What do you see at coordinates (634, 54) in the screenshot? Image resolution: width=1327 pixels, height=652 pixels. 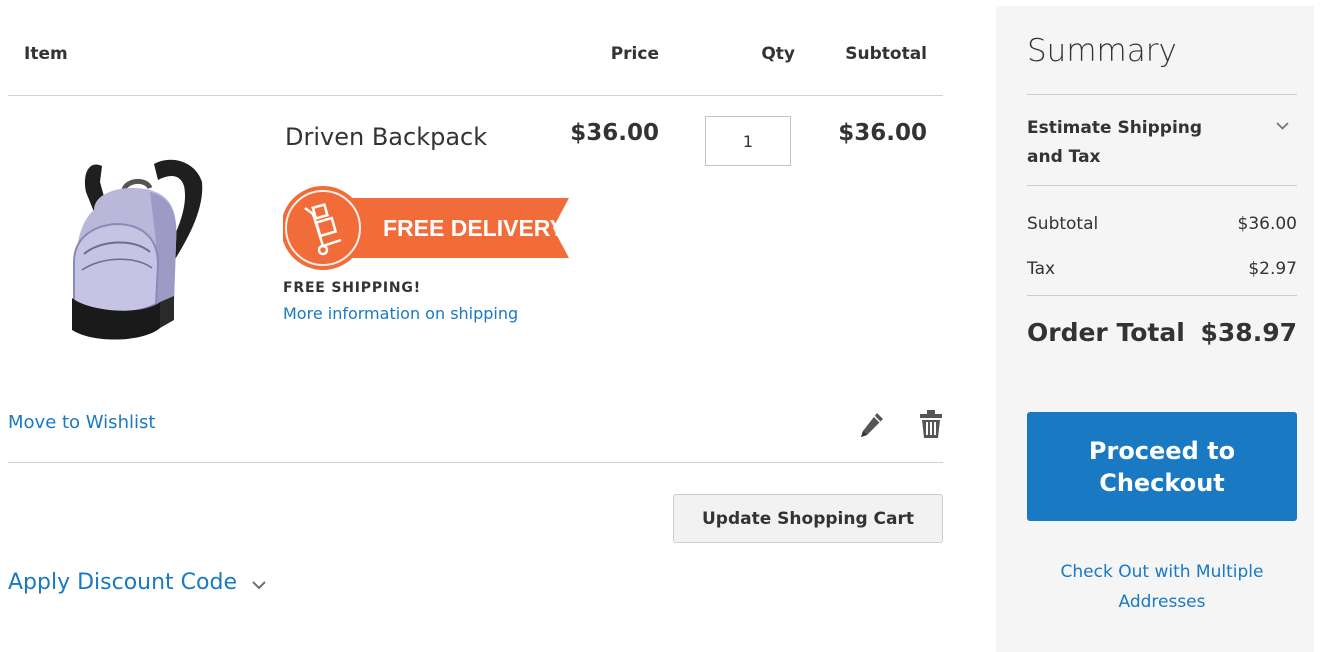 I see `column-header-price: Price` at bounding box center [634, 54].